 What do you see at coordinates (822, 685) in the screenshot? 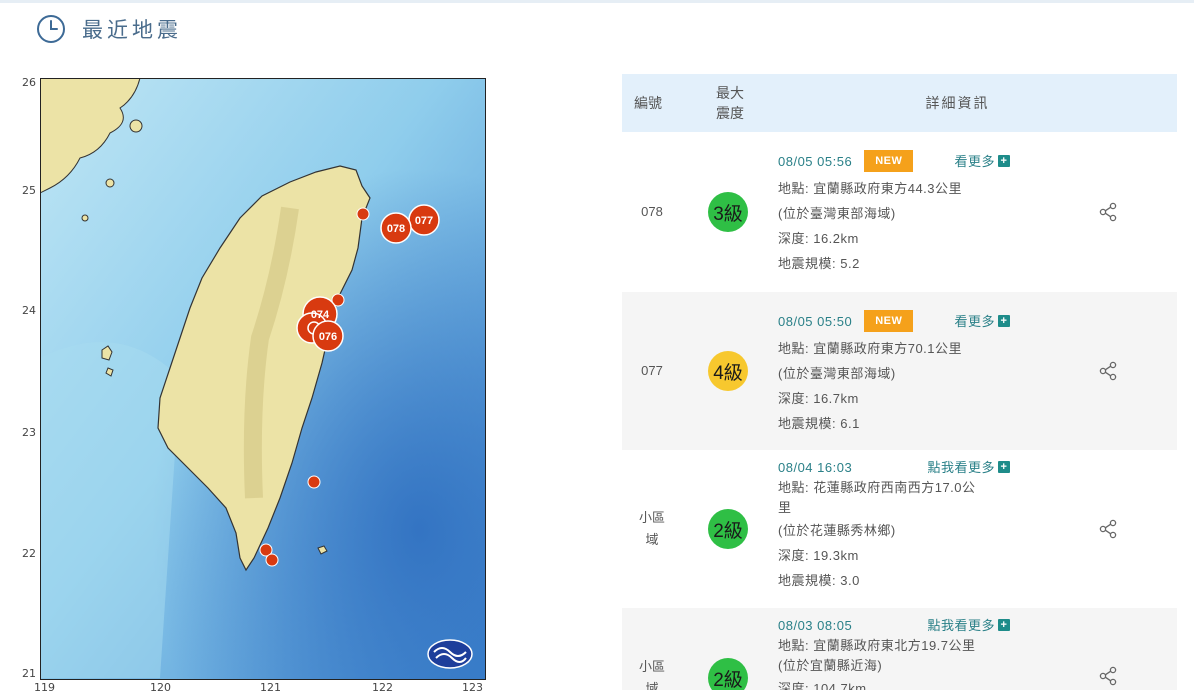
I see `quake-depth: 深度: 104.7km` at bounding box center [822, 685].